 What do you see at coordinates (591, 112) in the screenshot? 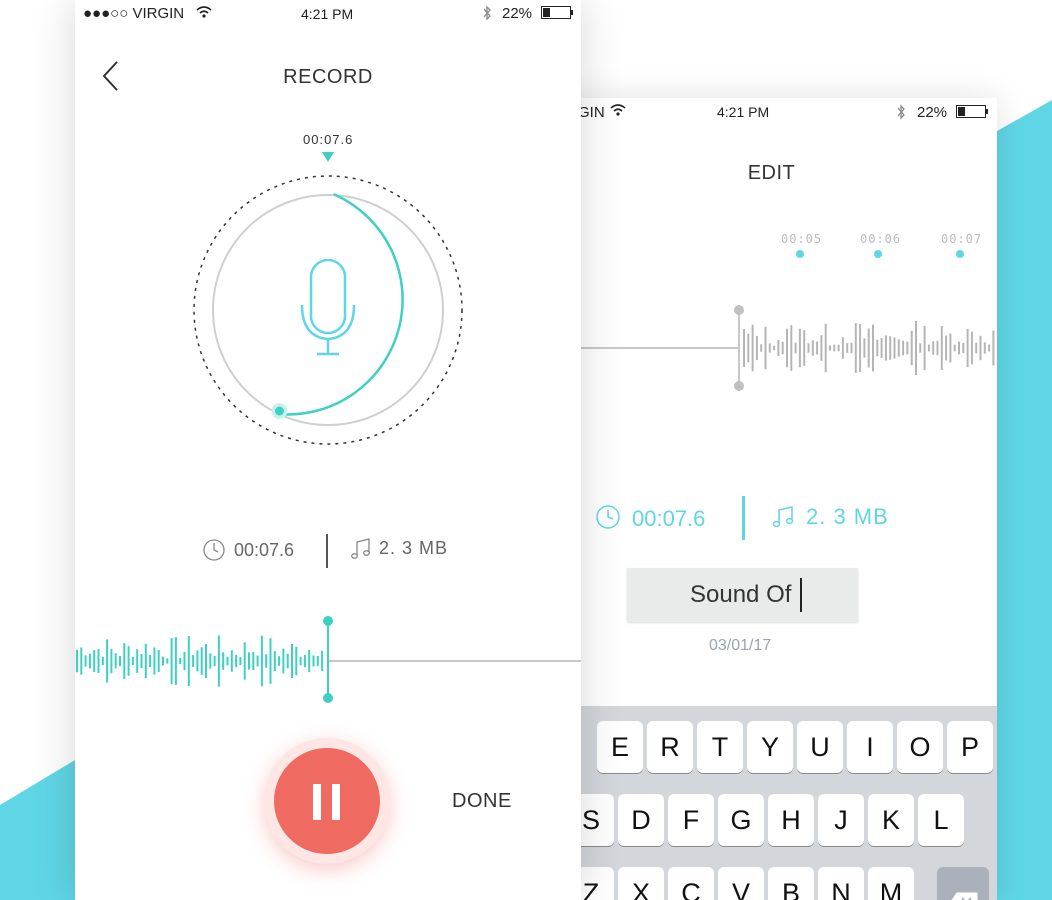
I see `carrier-label: GIN` at bounding box center [591, 112].